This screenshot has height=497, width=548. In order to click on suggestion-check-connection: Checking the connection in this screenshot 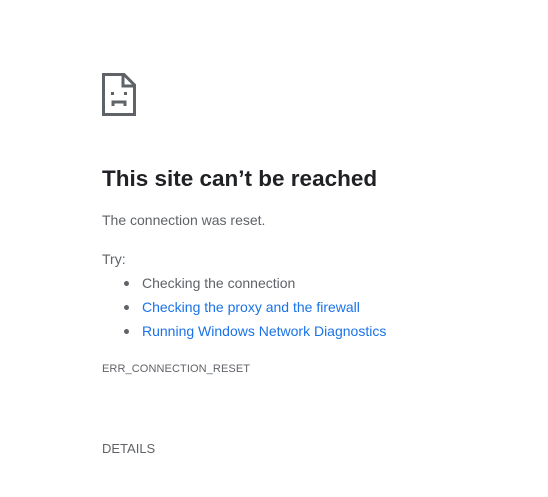, I will do `click(244, 285)`.